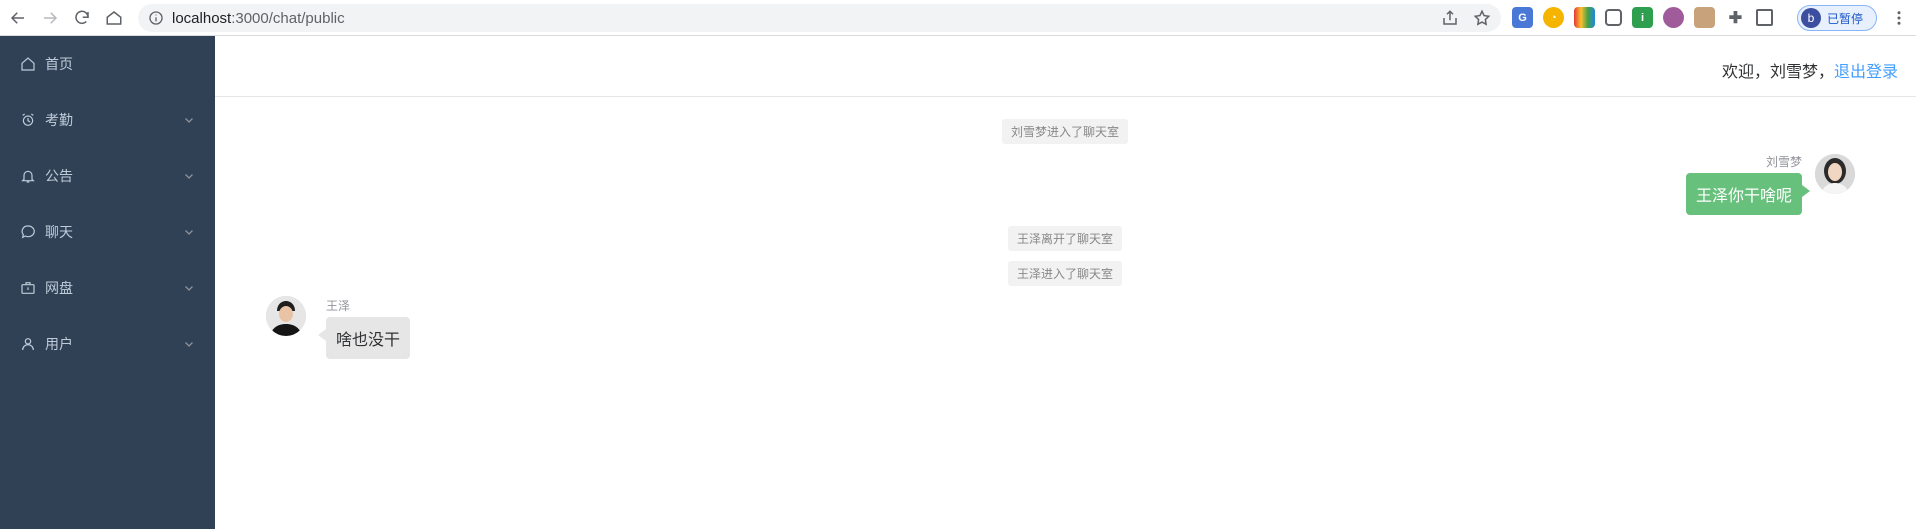 This screenshot has width=1916, height=529. What do you see at coordinates (59, 121) in the screenshot?
I see `sidebar-item-label: 考勤` at bounding box center [59, 121].